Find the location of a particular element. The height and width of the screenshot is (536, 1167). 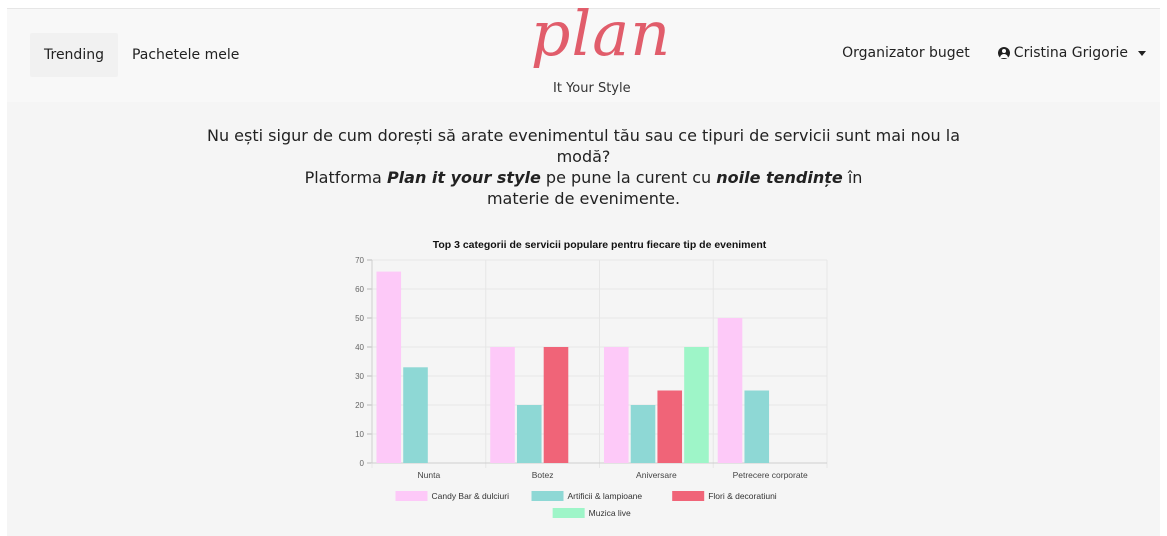

y-tick-label: 20 is located at coordinates (359, 405).